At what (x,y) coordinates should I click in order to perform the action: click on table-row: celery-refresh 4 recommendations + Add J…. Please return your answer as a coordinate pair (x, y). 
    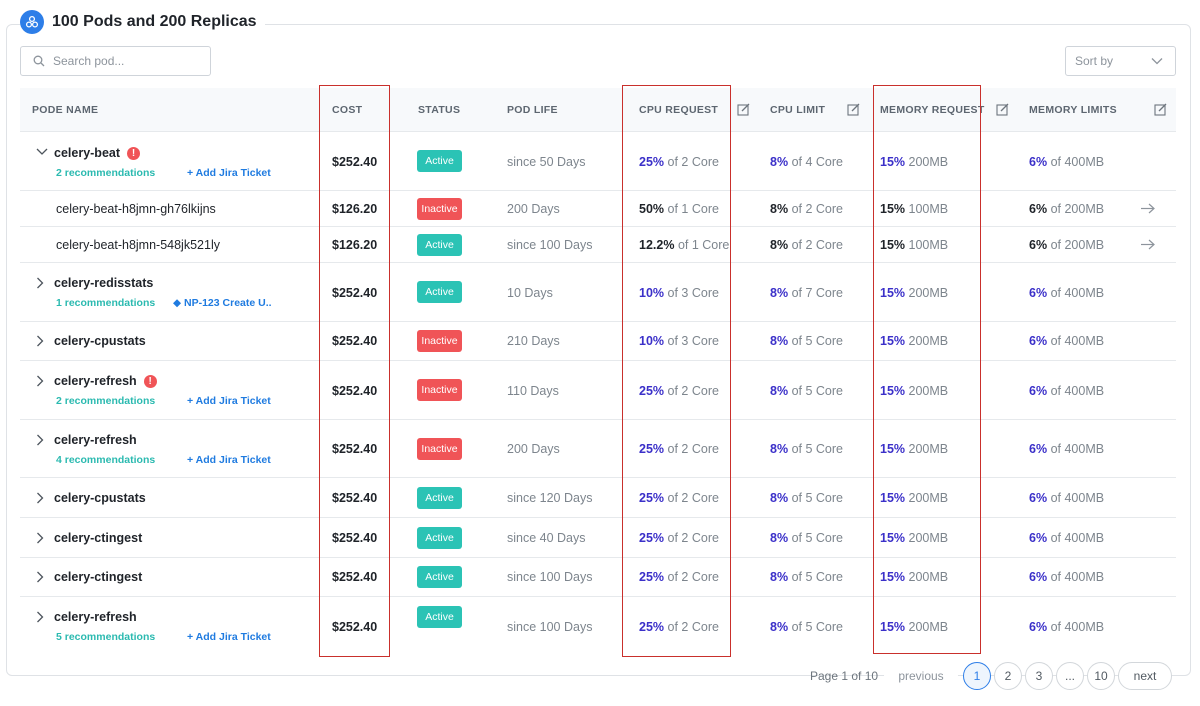
    Looking at the image, I should click on (598, 449).